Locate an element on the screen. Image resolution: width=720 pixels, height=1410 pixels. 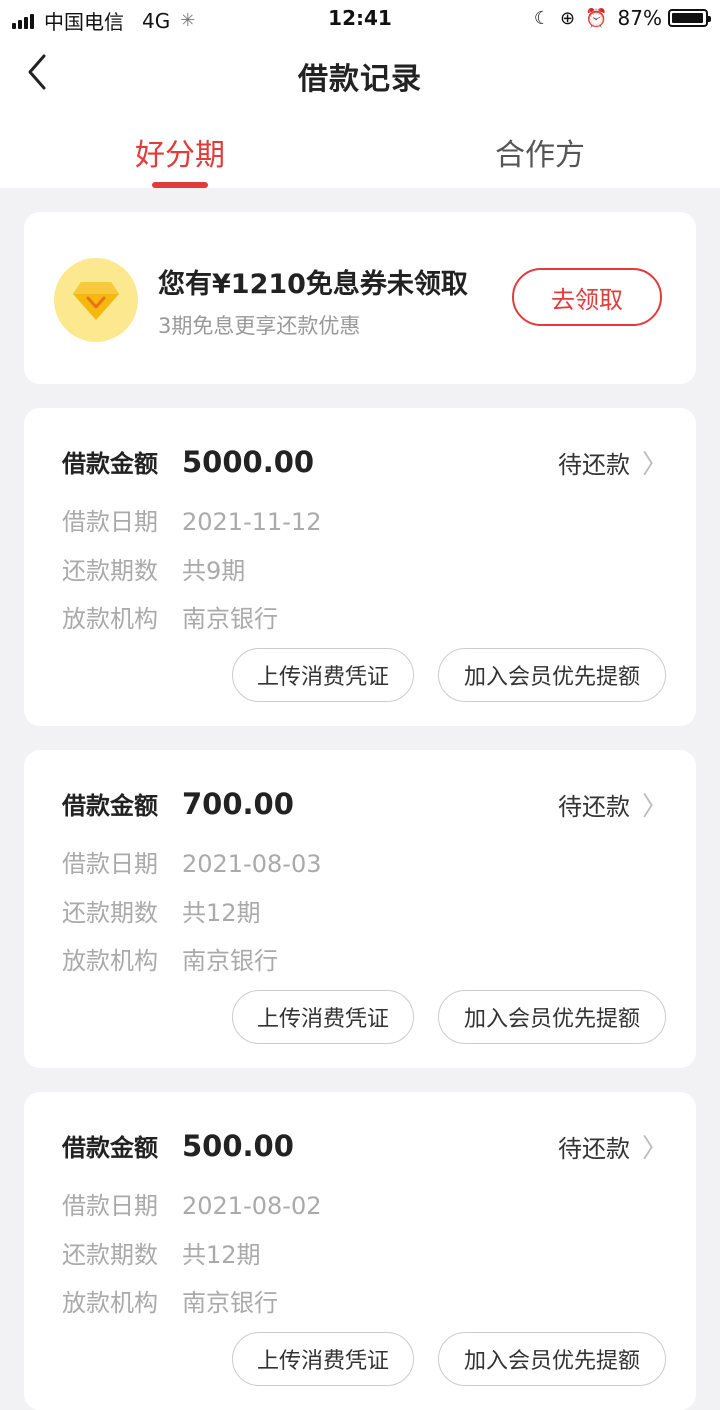
loan-date-row: 借款日期 2021-11-12 is located at coordinates (191, 519).